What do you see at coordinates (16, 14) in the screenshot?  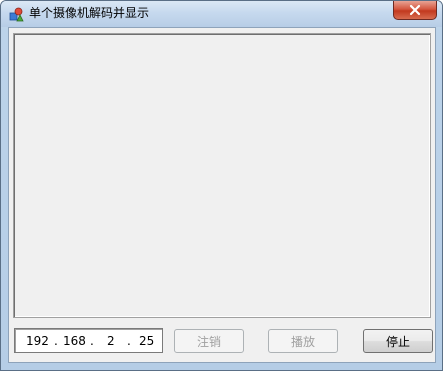 I see `app-icon` at bounding box center [16, 14].